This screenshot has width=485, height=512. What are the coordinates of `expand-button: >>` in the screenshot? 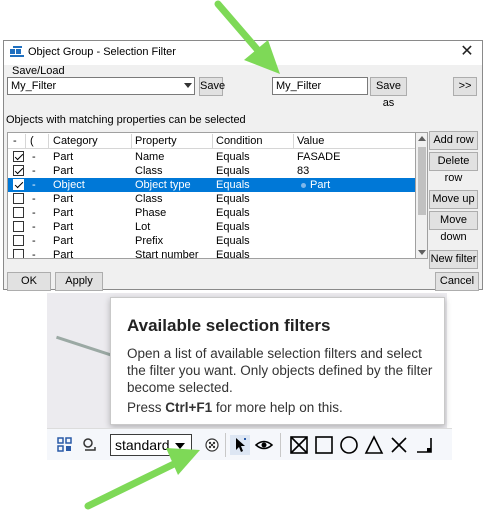 It's located at (465, 86).